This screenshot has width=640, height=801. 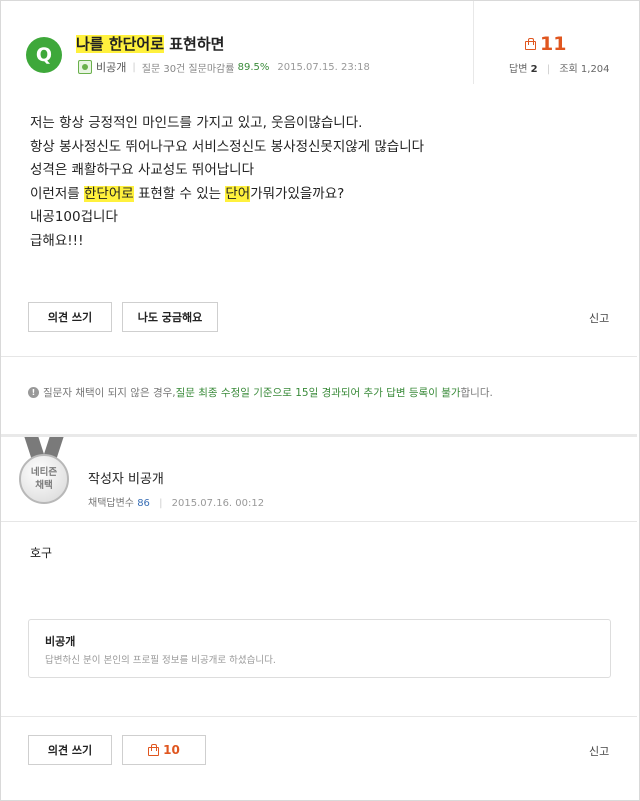 I want to click on profile-description: 답변하신 분이 본인의 프로필 정보를 비공개로 하셨습니다., so click(x=160, y=660).